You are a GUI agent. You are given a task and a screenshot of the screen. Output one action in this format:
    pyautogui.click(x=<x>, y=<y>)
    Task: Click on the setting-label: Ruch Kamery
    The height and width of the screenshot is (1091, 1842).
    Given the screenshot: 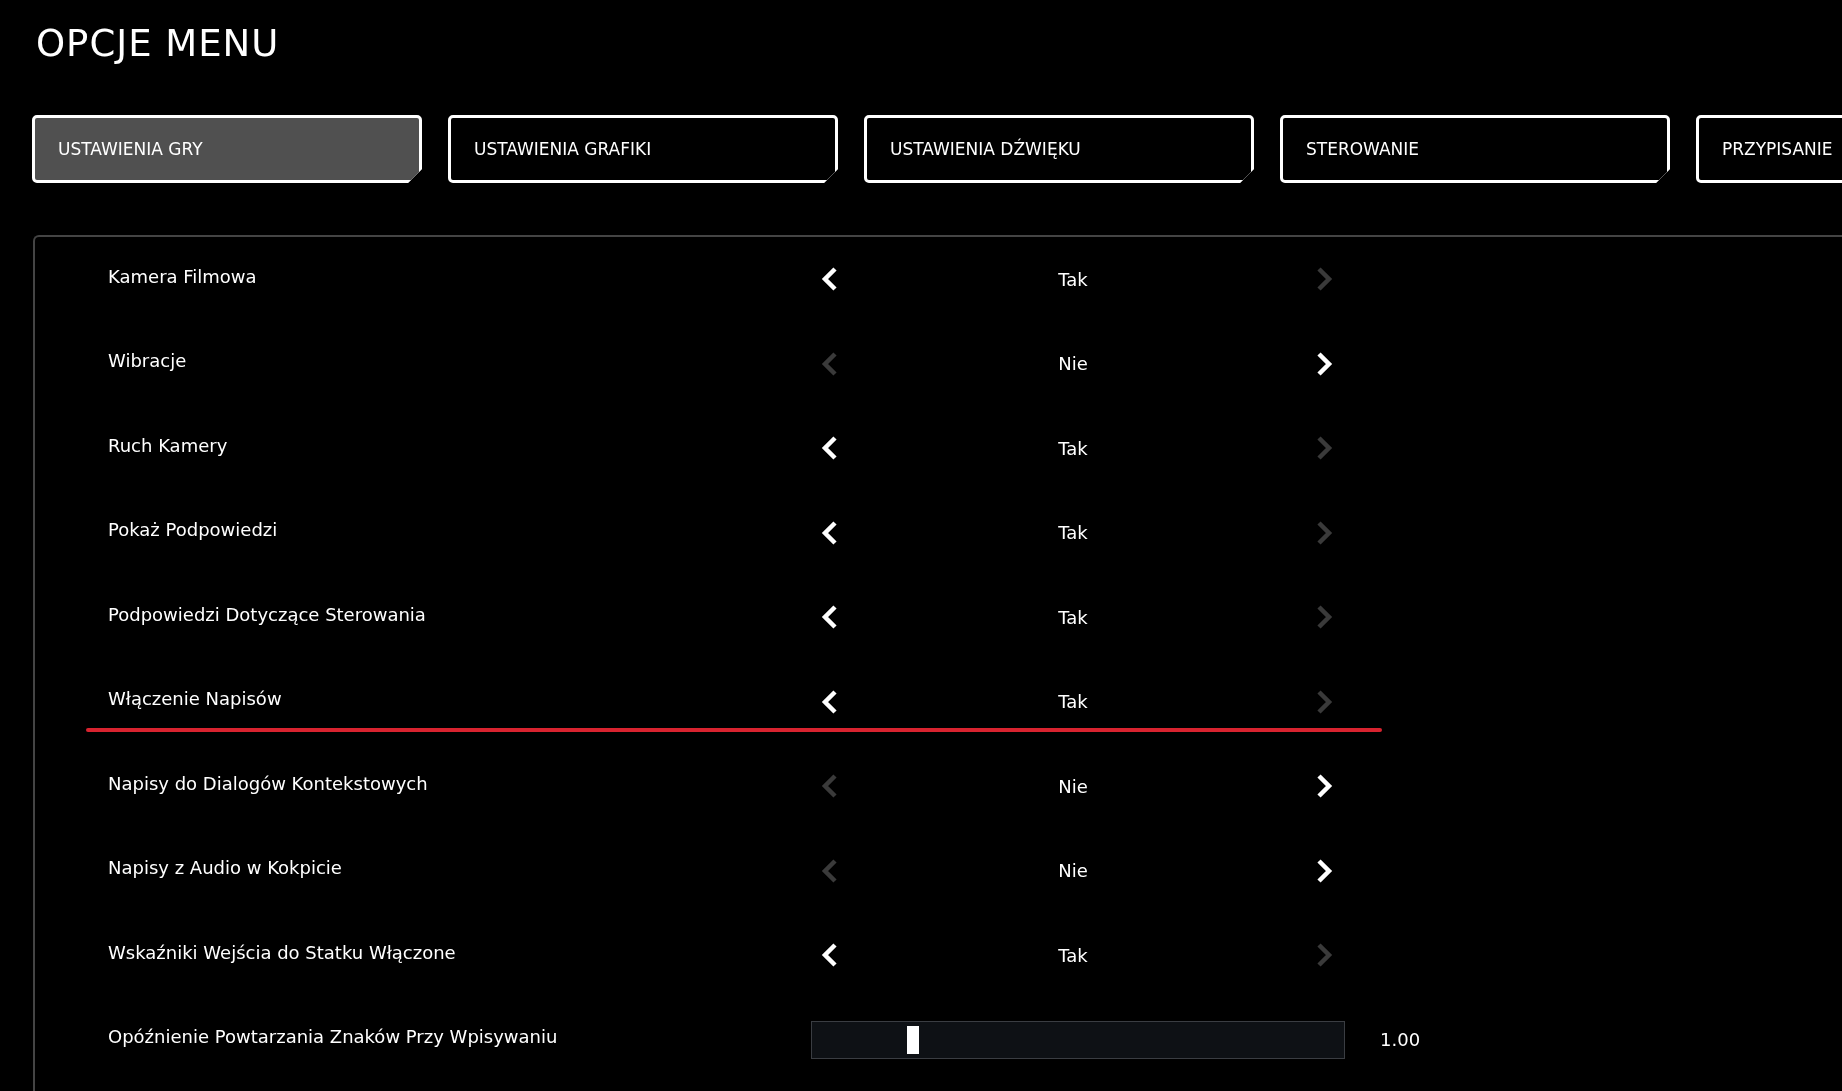 What is the action you would take?
    pyautogui.click(x=168, y=445)
    